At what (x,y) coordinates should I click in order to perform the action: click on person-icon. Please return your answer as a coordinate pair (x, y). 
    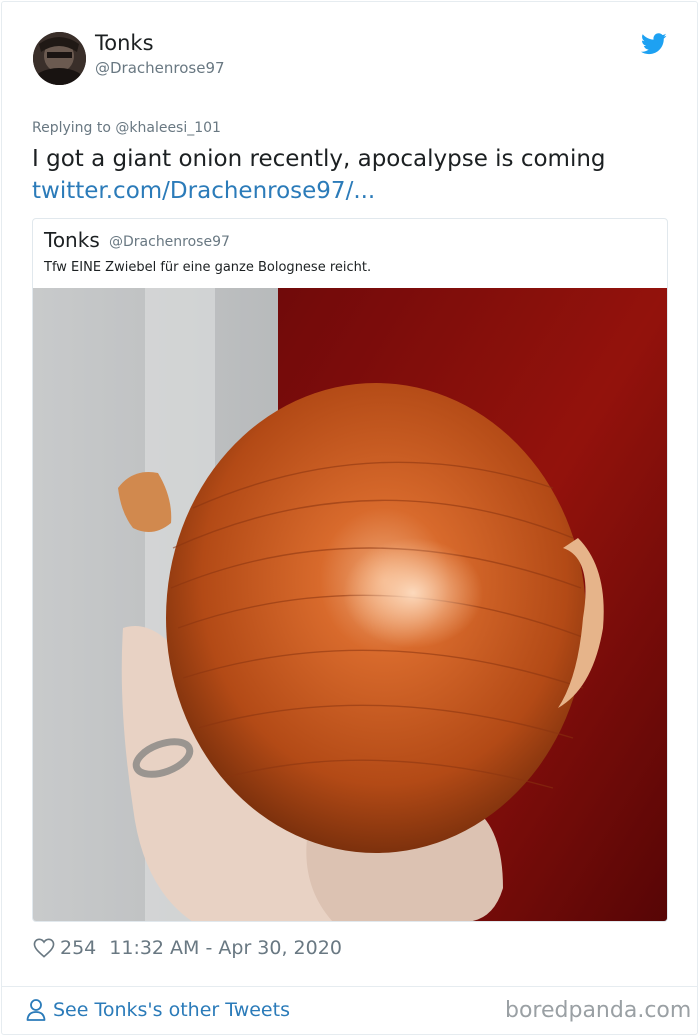
    Looking at the image, I should click on (36, 1010).